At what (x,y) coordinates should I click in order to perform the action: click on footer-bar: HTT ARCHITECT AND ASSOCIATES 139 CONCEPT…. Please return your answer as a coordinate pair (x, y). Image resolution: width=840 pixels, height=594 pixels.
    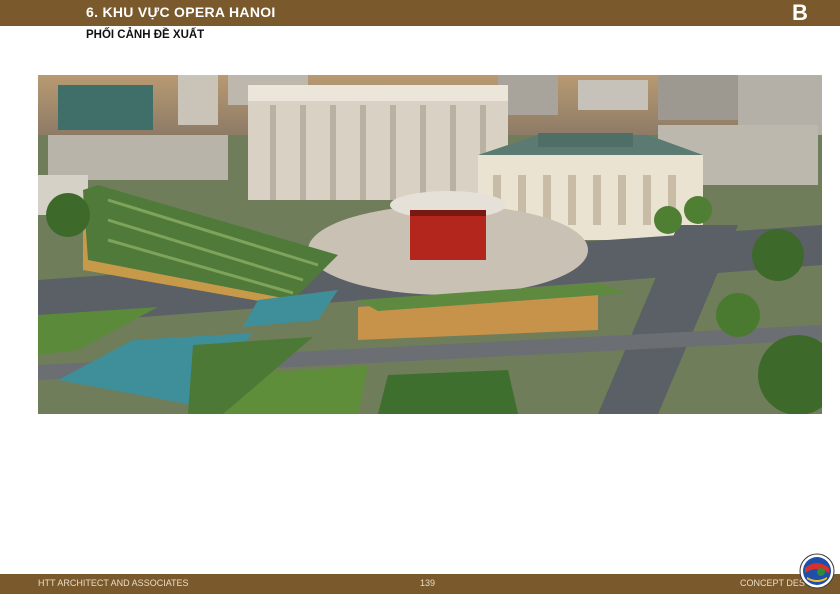
    Looking at the image, I should click on (420, 584).